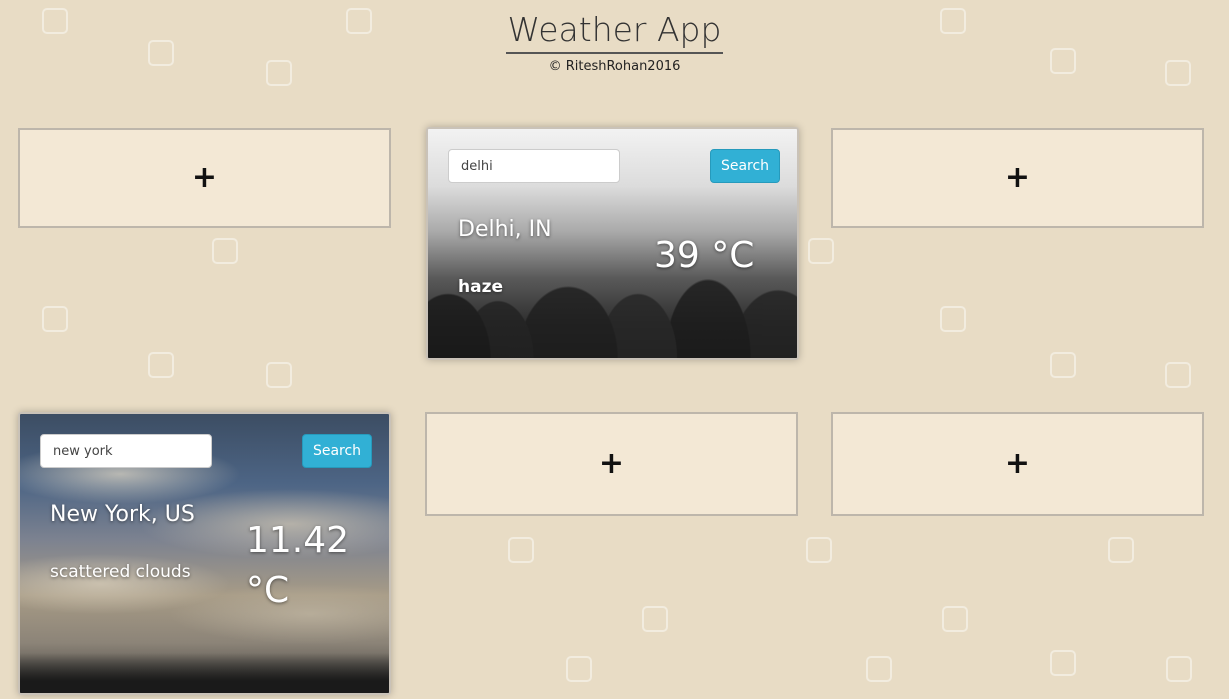  What do you see at coordinates (614, 32) in the screenshot?
I see `page-title: Weather App` at bounding box center [614, 32].